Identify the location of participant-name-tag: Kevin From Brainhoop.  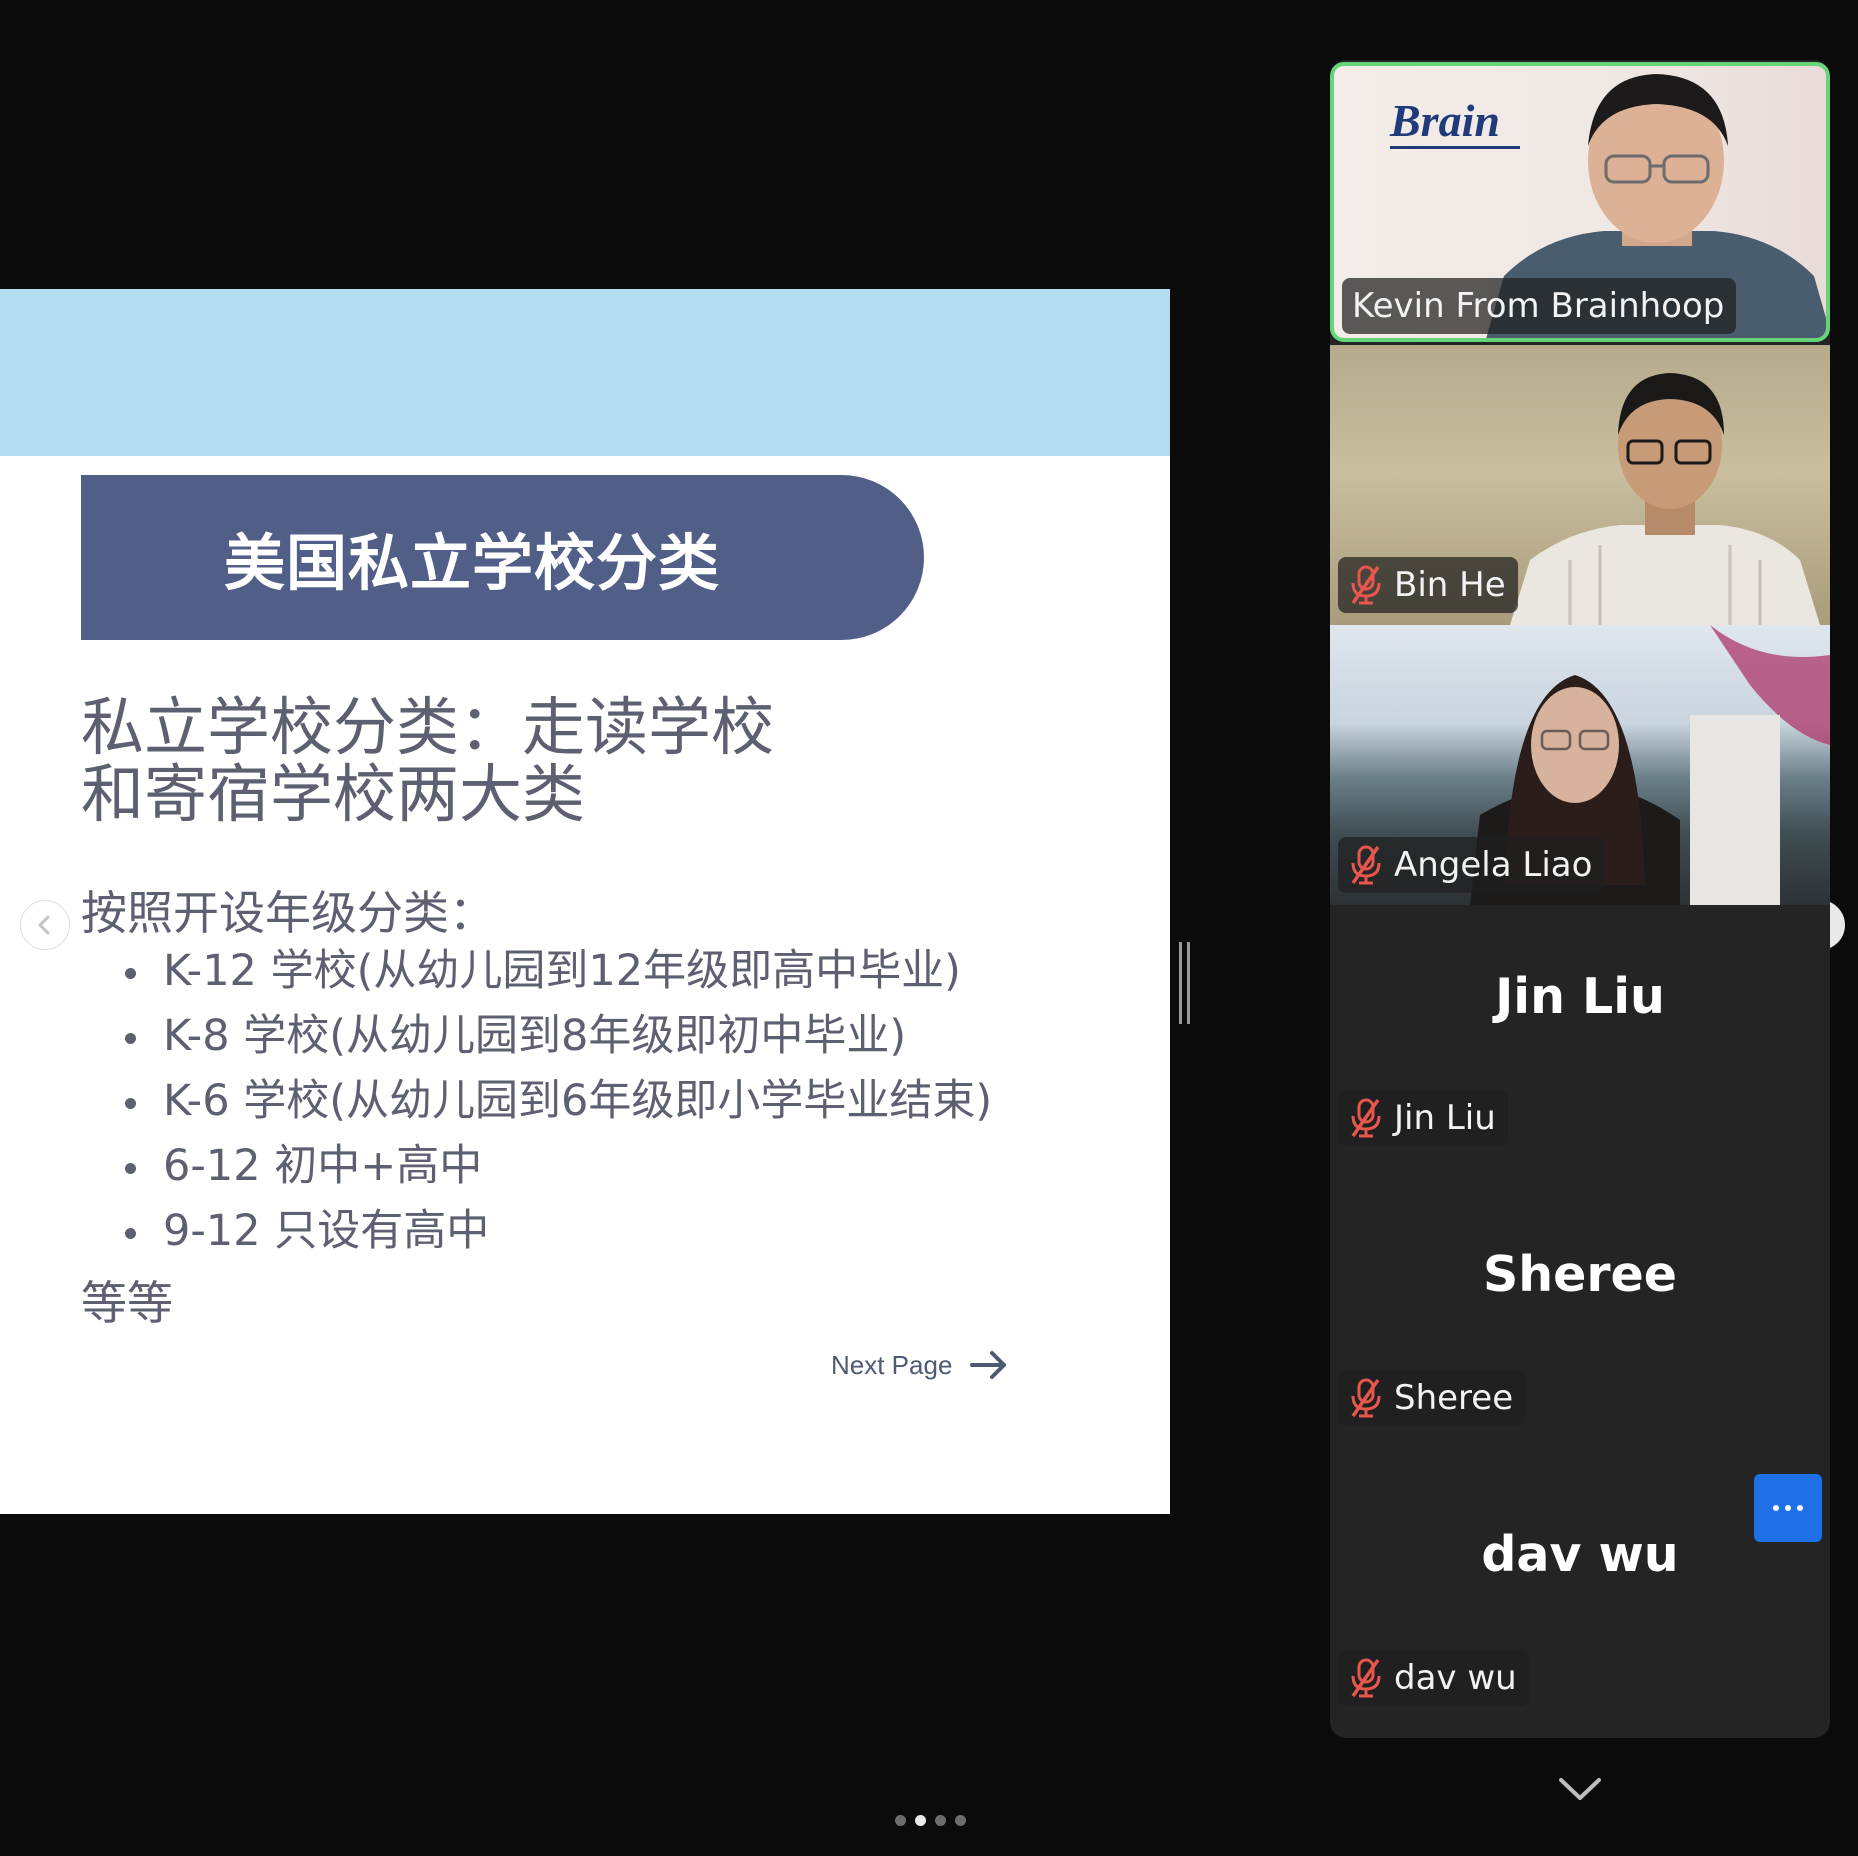
(1539, 306).